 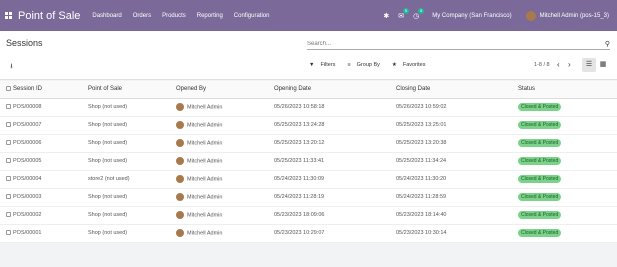 I want to click on company-switcher: My Company (San Francisco), so click(x=471, y=16).